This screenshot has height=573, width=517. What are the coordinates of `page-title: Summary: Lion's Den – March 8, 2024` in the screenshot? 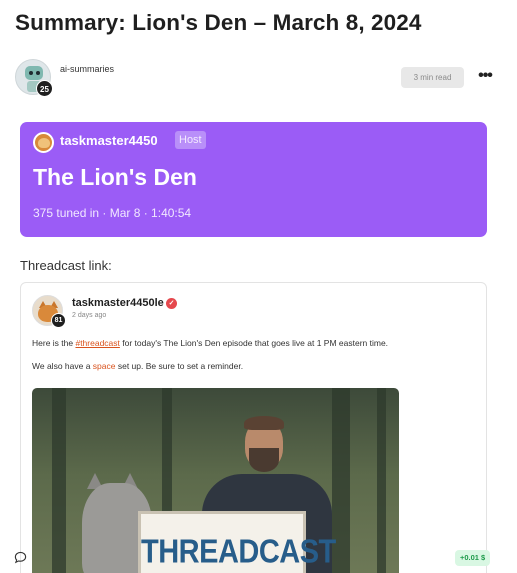 It's located at (218, 22).